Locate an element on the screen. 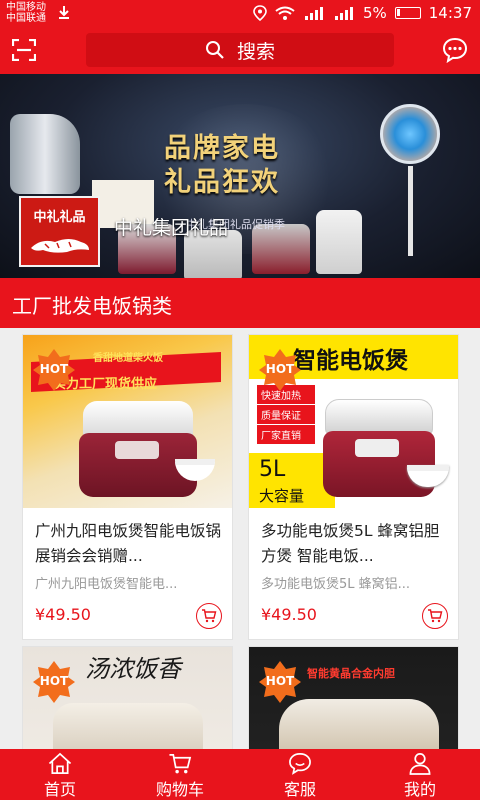 The height and width of the screenshot is (800, 480). app-header: 搜索 is located at coordinates (240, 50).